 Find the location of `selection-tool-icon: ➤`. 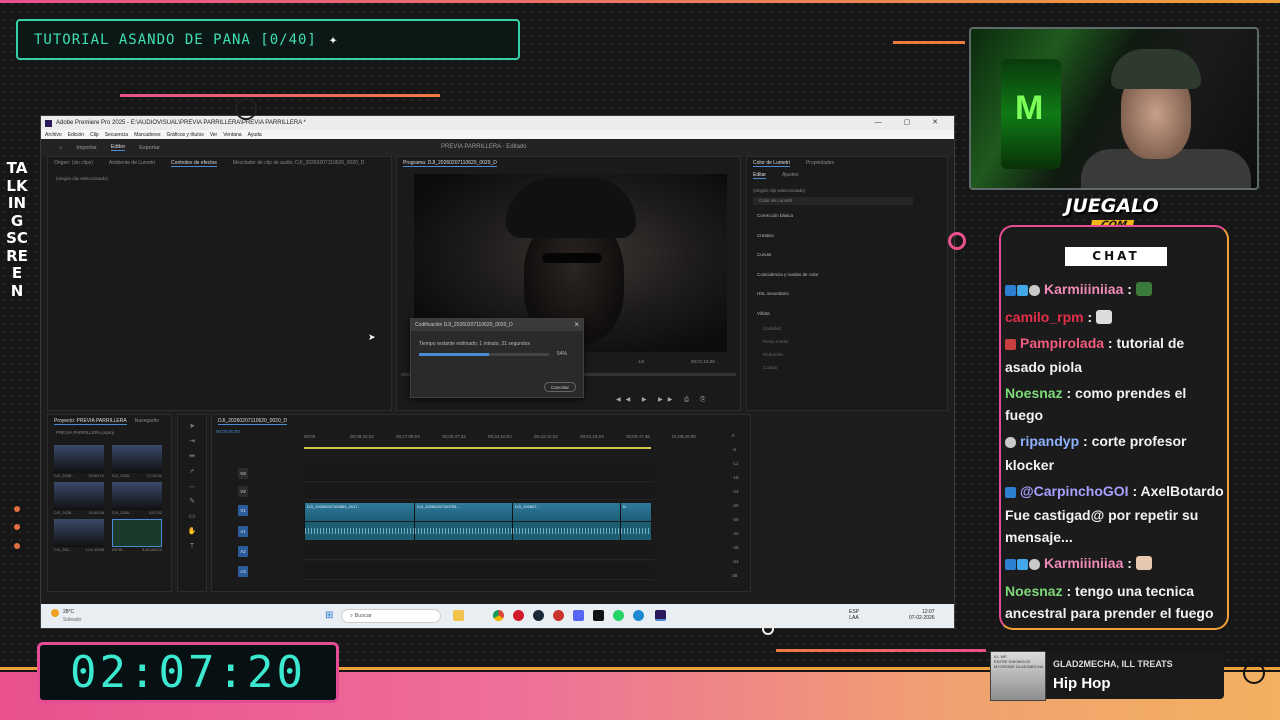

selection-tool-icon: ➤ is located at coordinates (192, 426).